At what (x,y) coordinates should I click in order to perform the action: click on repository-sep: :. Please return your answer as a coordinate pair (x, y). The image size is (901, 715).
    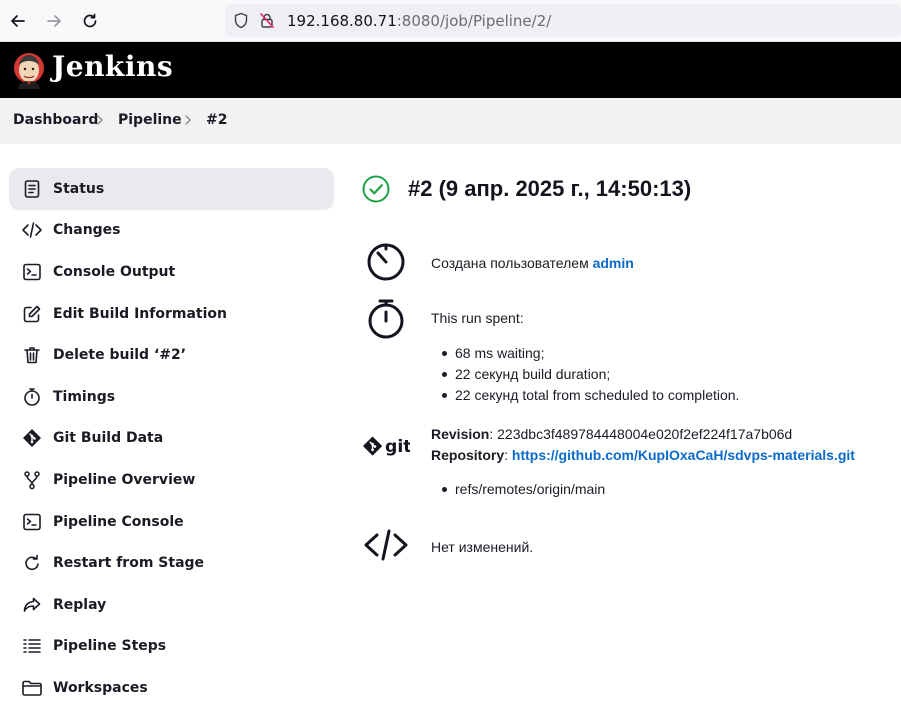
    Looking at the image, I should click on (508, 455).